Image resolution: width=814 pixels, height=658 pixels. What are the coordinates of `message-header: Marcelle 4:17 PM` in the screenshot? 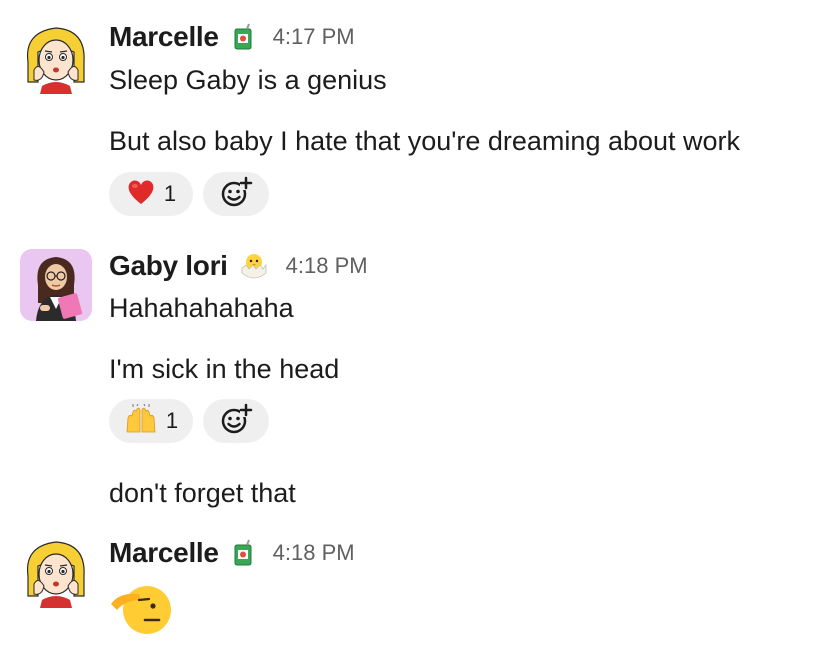 It's located at (232, 37).